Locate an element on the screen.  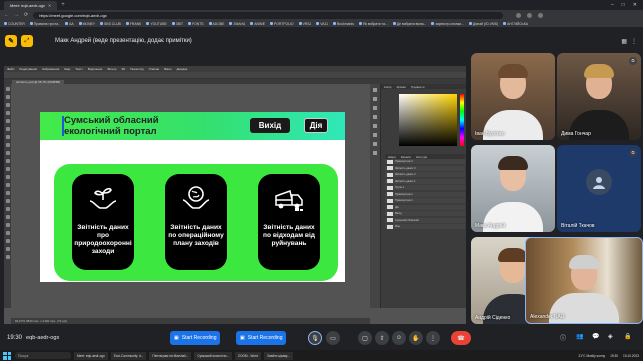
microphone-button: 🎙 is located at coordinates (315, 338).